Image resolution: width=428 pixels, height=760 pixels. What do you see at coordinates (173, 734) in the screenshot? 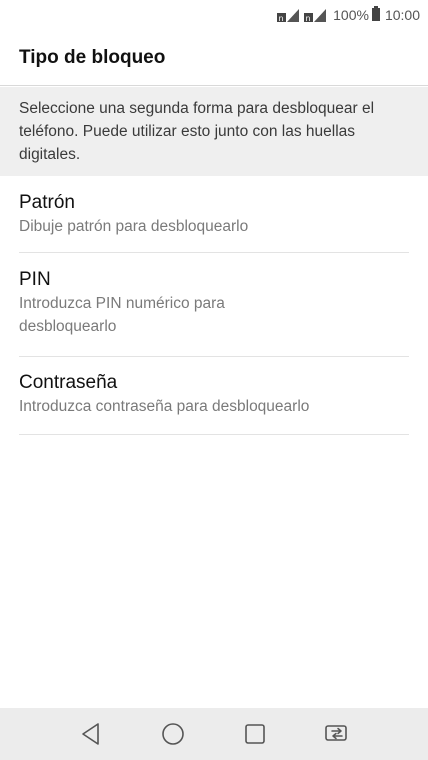
I see `home-icon` at bounding box center [173, 734].